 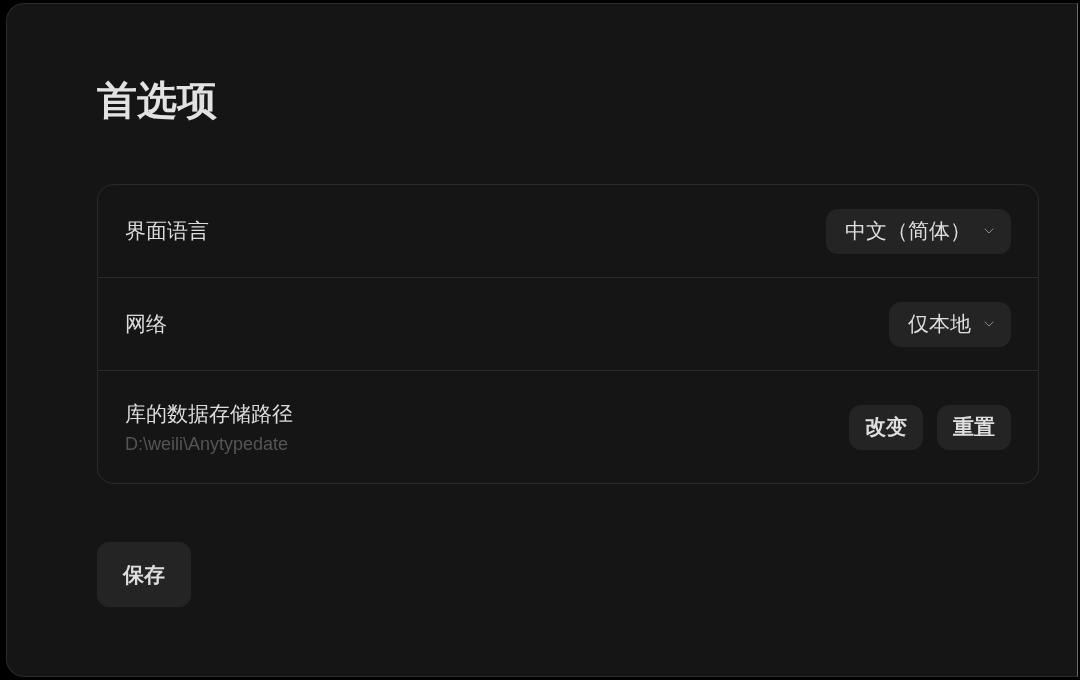 What do you see at coordinates (167, 231) in the screenshot?
I see `setting-label: 界面语言` at bounding box center [167, 231].